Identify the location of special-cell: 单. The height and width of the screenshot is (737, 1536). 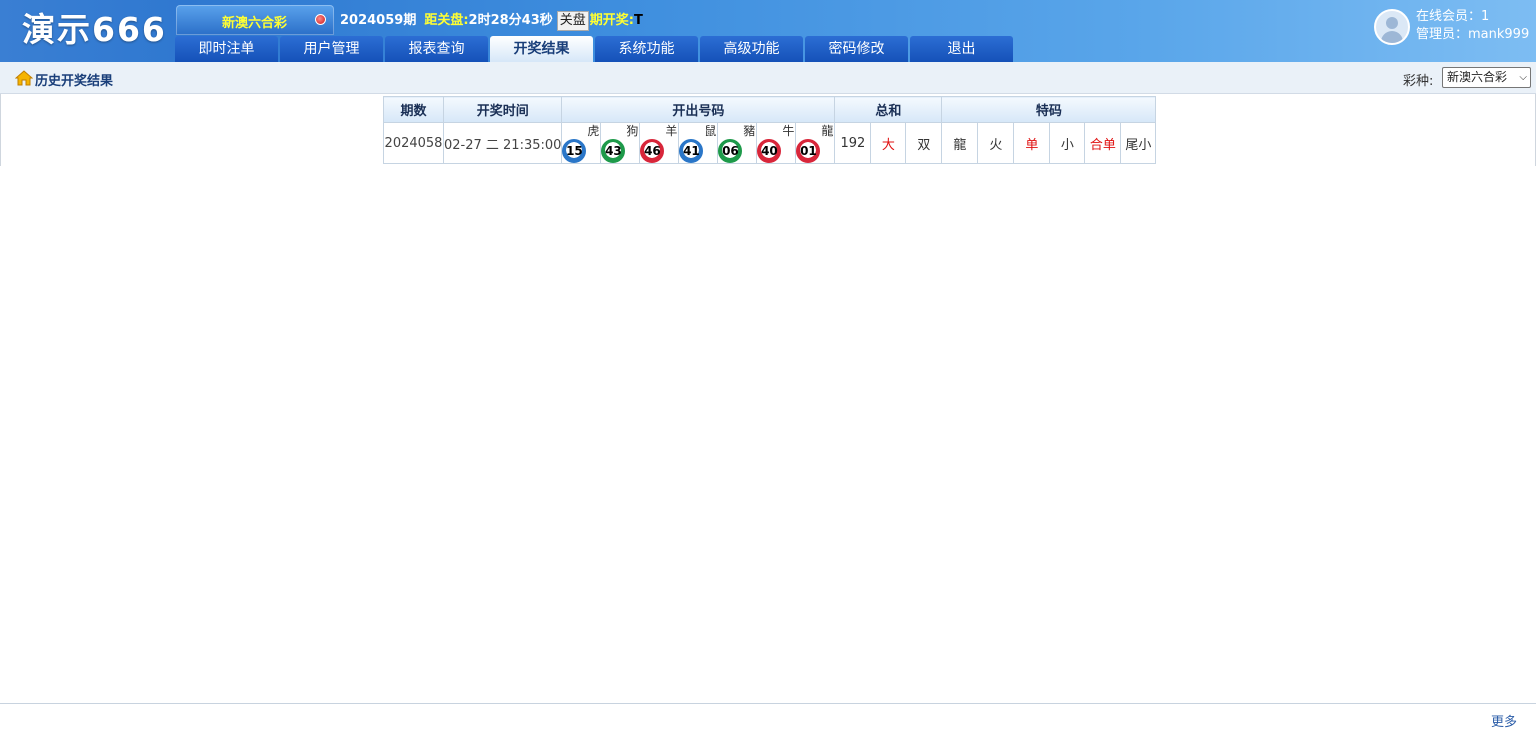
(1032, 143).